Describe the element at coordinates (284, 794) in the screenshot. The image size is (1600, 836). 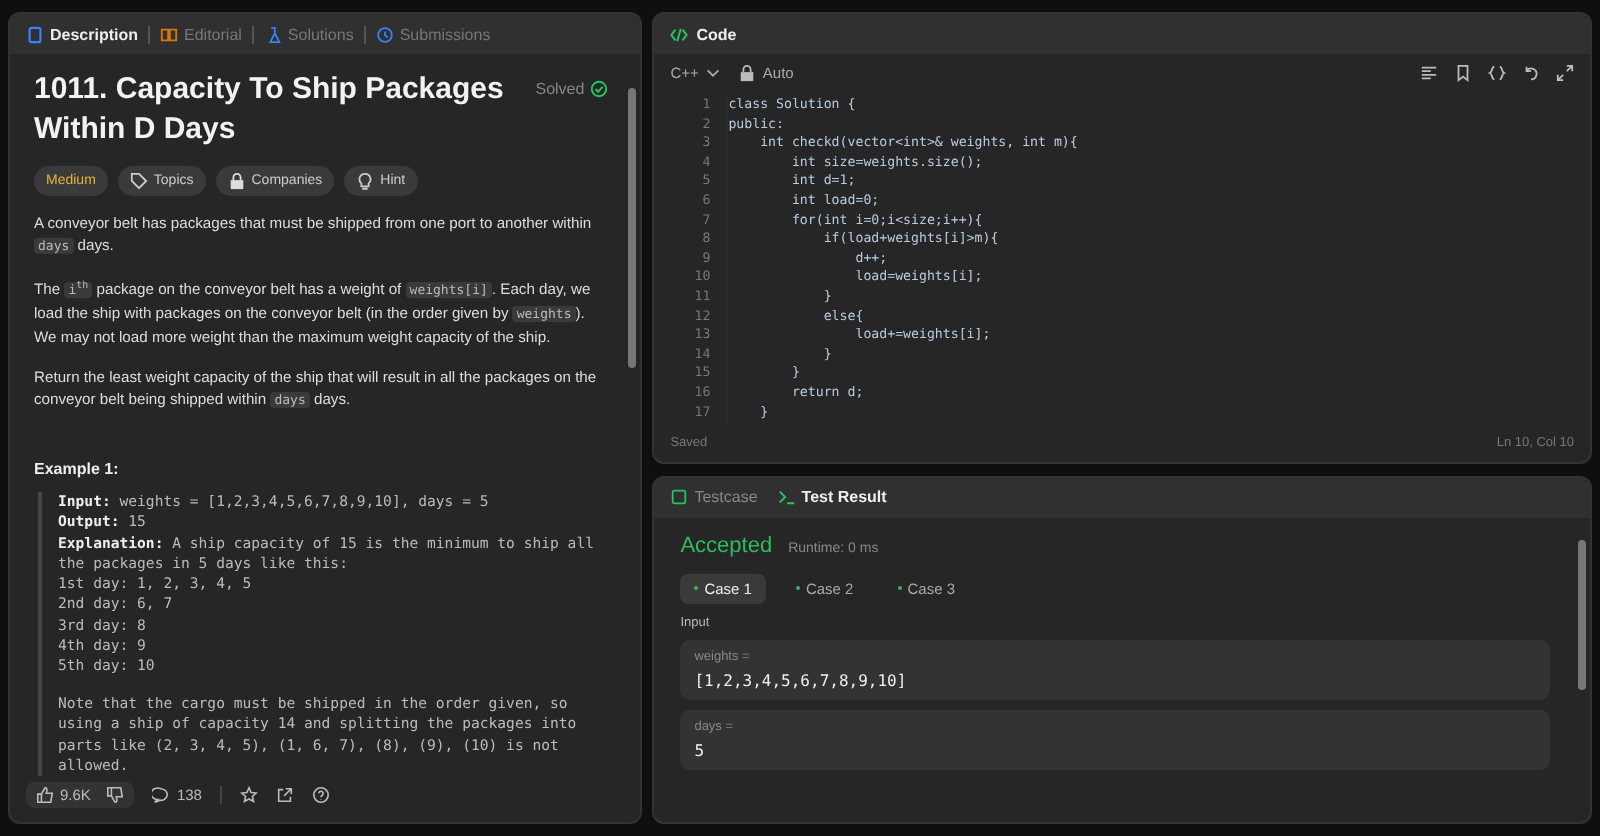
I see `share-icon` at that location.